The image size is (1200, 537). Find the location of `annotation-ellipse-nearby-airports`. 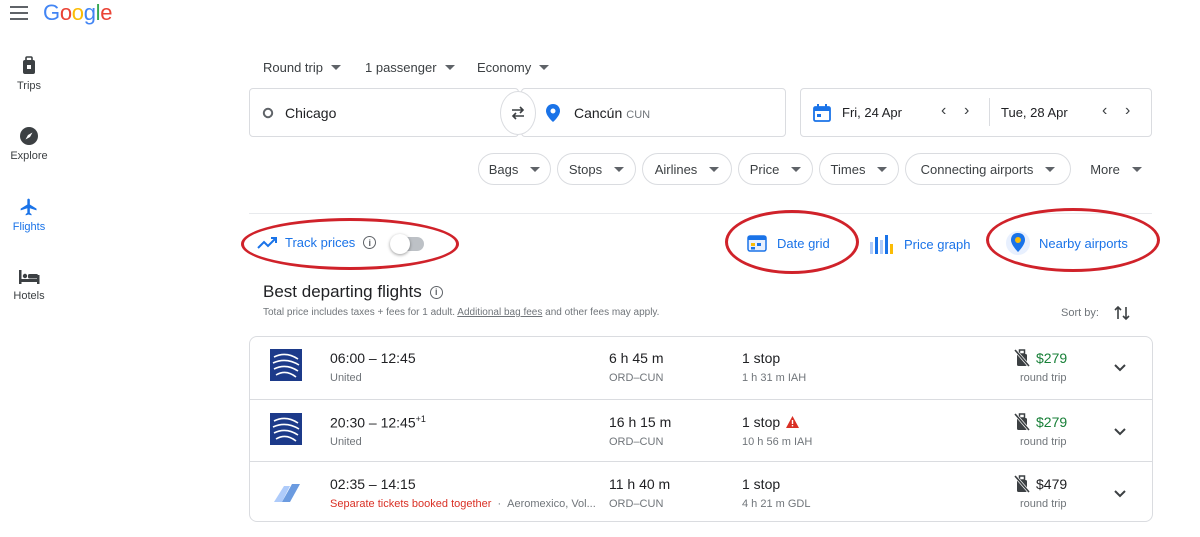

annotation-ellipse-nearby-airports is located at coordinates (1073, 240).